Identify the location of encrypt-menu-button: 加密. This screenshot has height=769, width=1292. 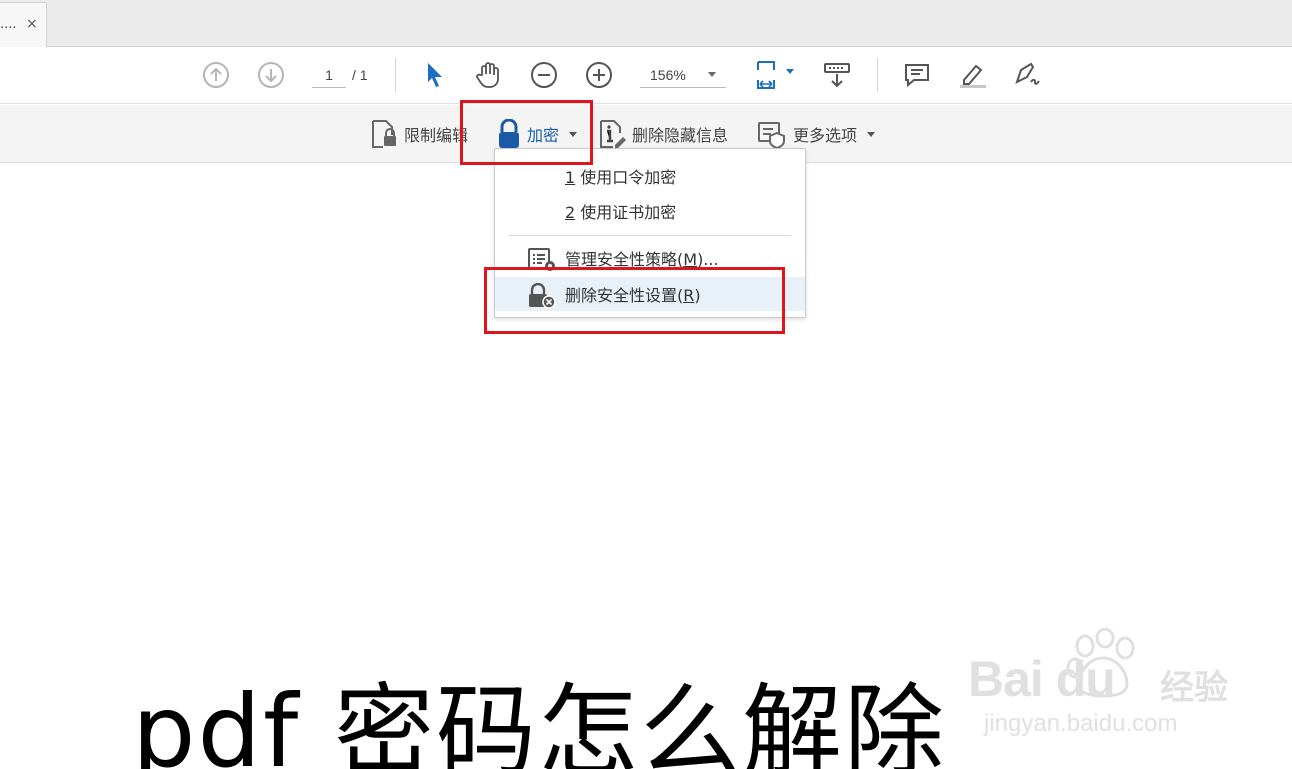
(537, 134).